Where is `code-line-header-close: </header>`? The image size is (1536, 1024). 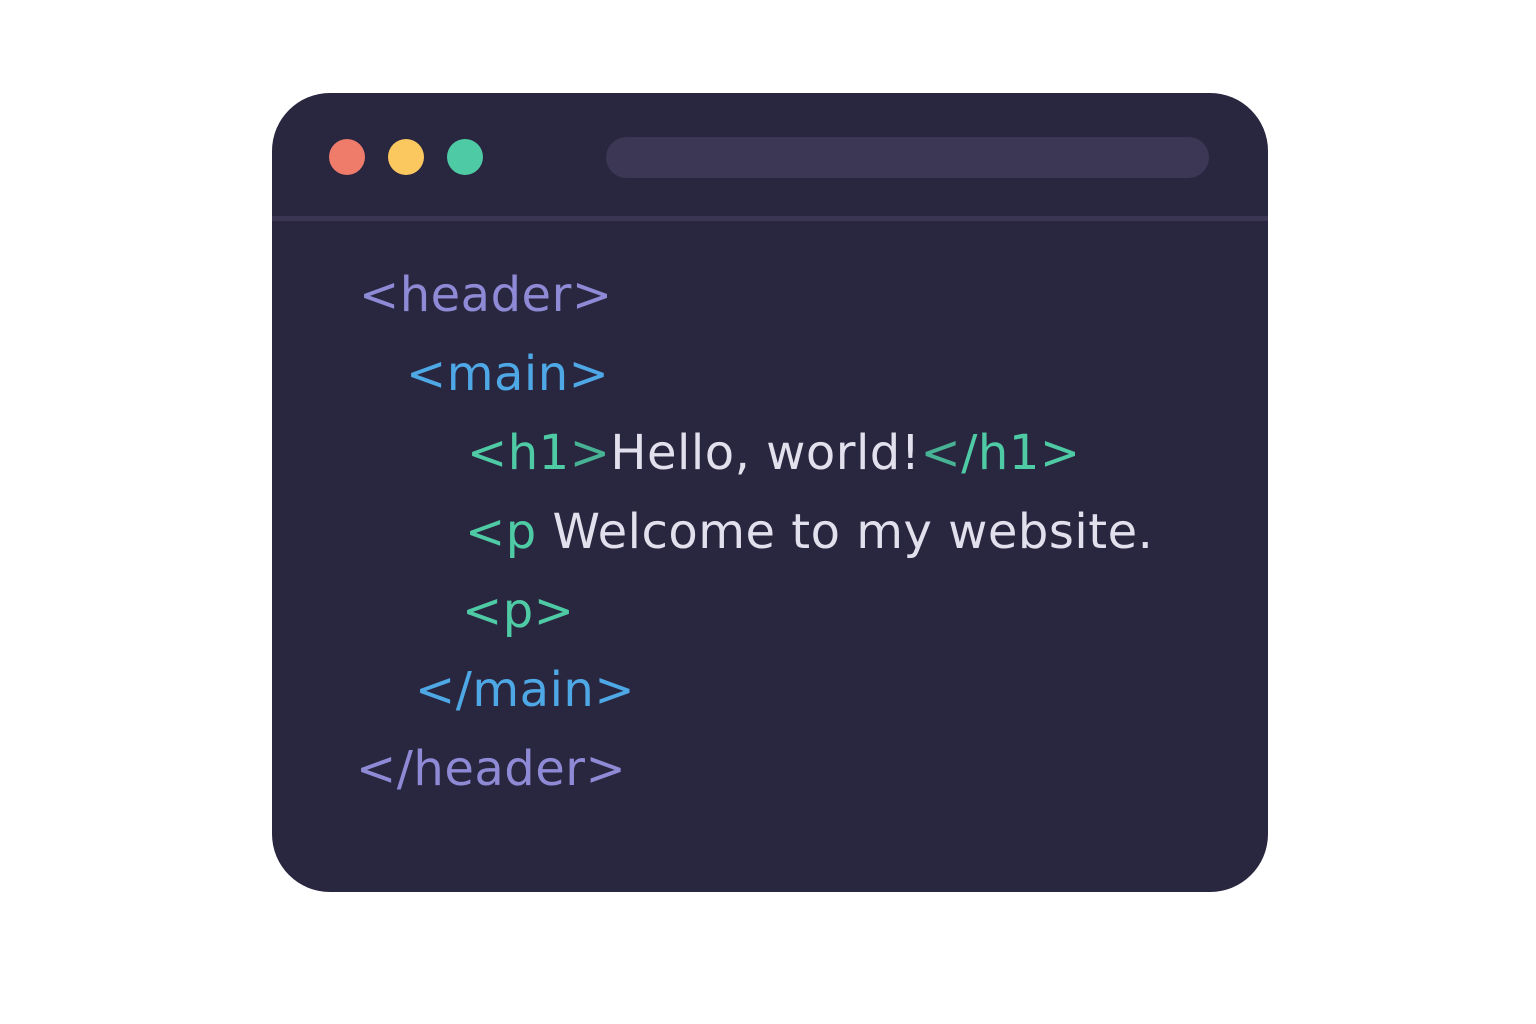
code-line-header-close: </header> is located at coordinates (491, 769).